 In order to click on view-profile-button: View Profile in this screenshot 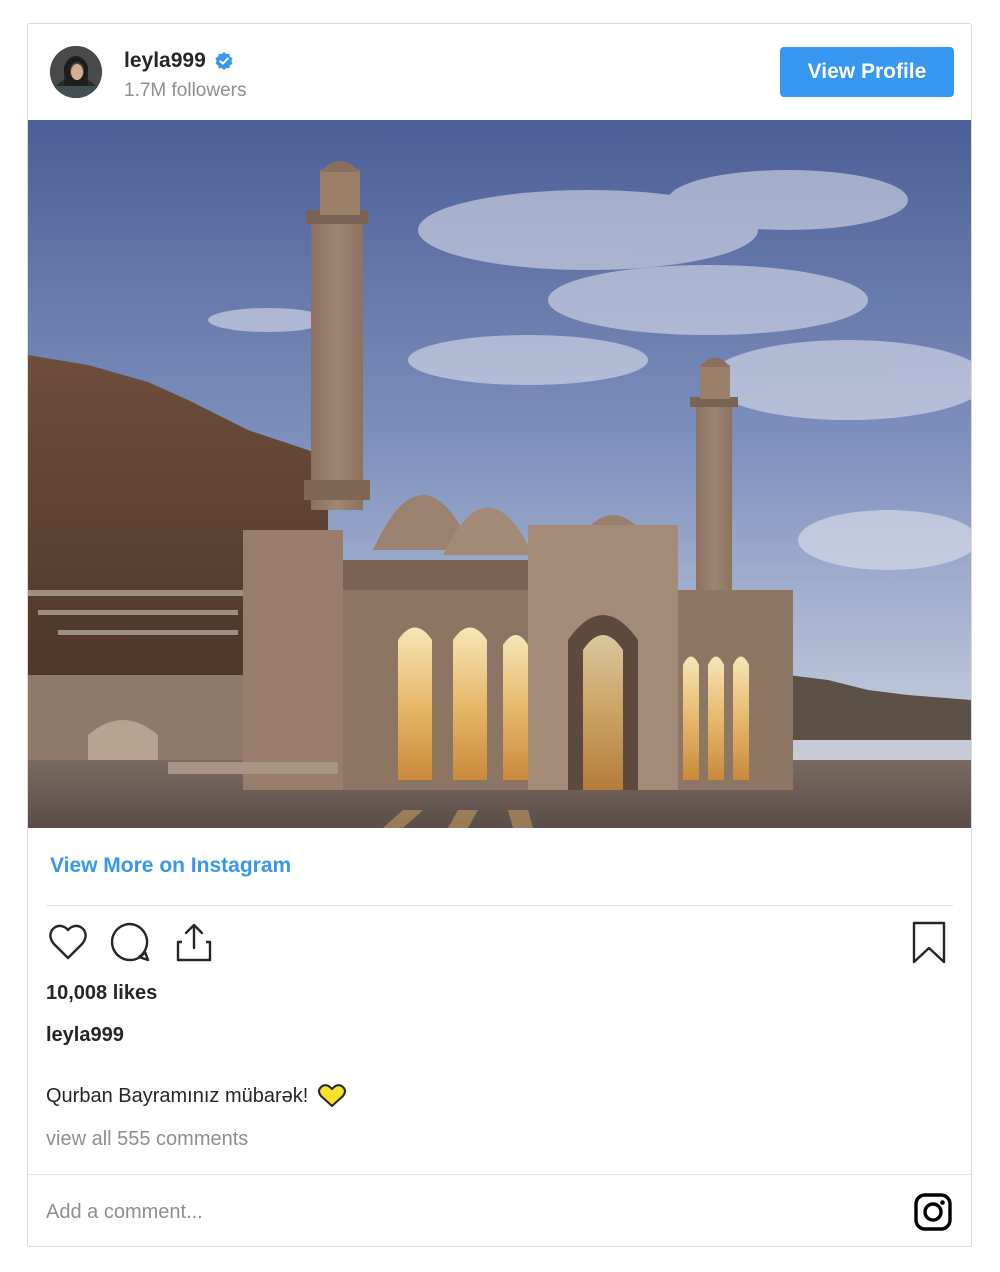, I will do `click(867, 72)`.